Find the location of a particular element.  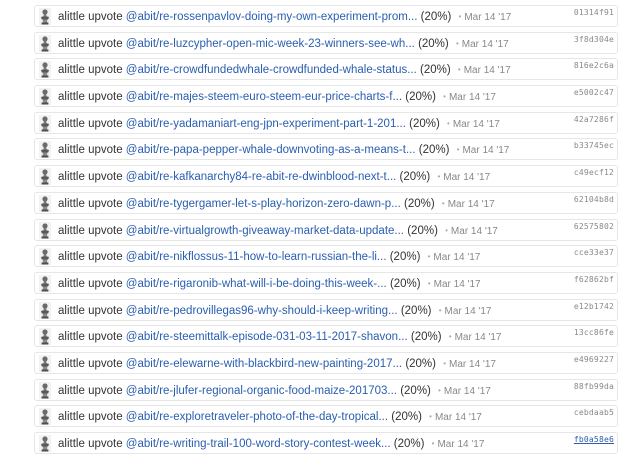

transaction-id-link: 62575802 is located at coordinates (594, 226).